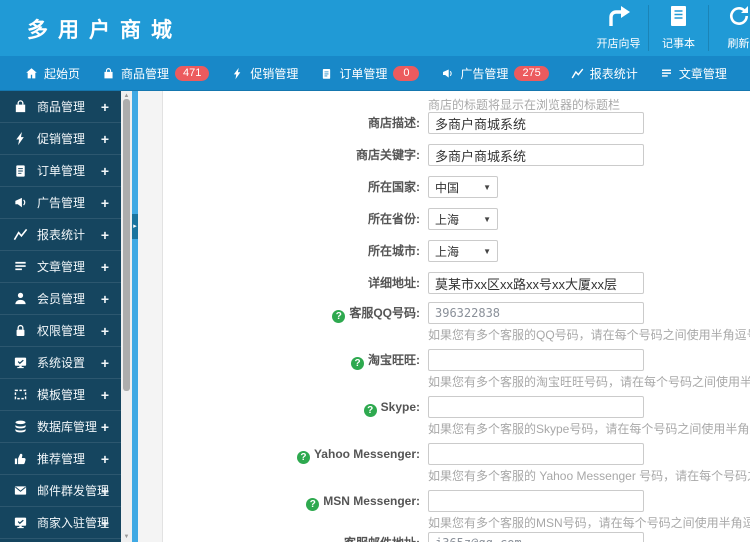  I want to click on sidebar-label: 订单管理, so click(61, 171).